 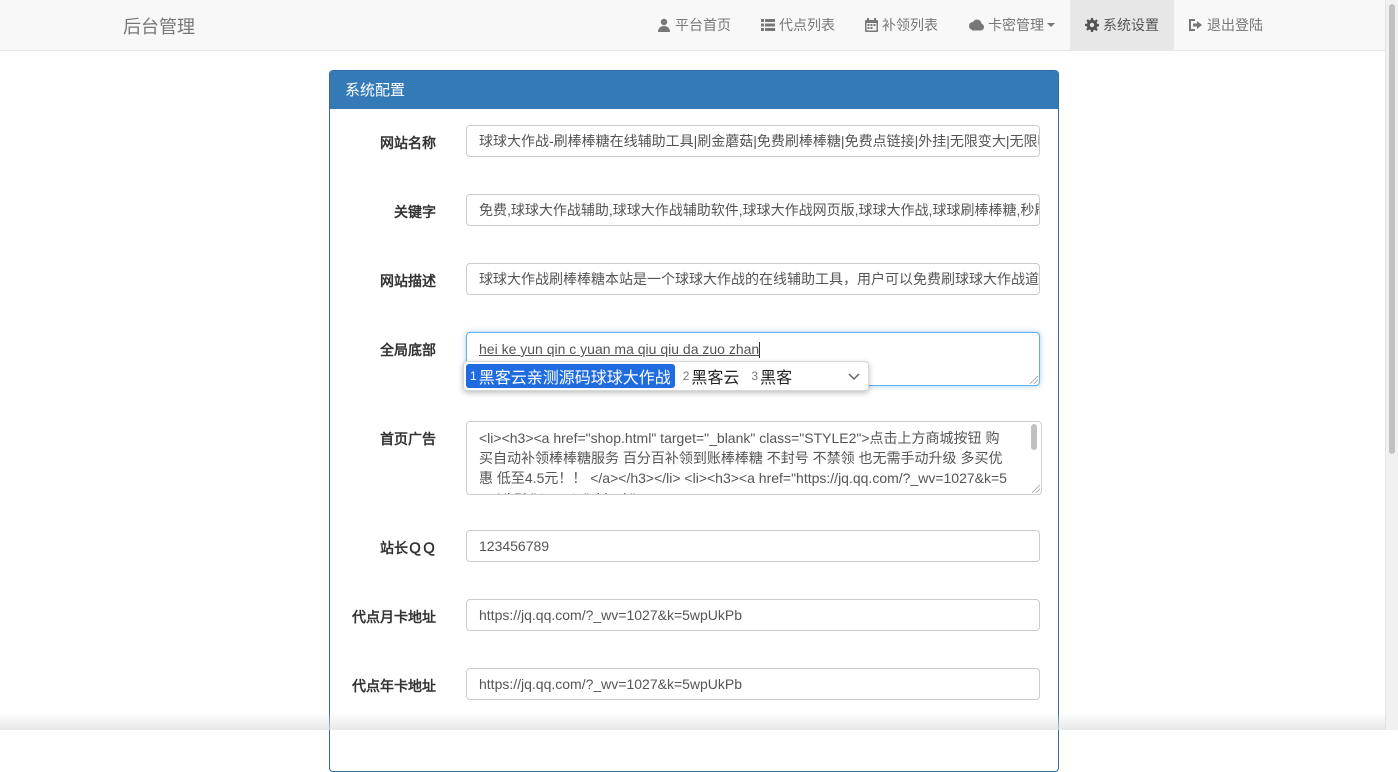 I want to click on panel-title: 系统配置, so click(x=694, y=90).